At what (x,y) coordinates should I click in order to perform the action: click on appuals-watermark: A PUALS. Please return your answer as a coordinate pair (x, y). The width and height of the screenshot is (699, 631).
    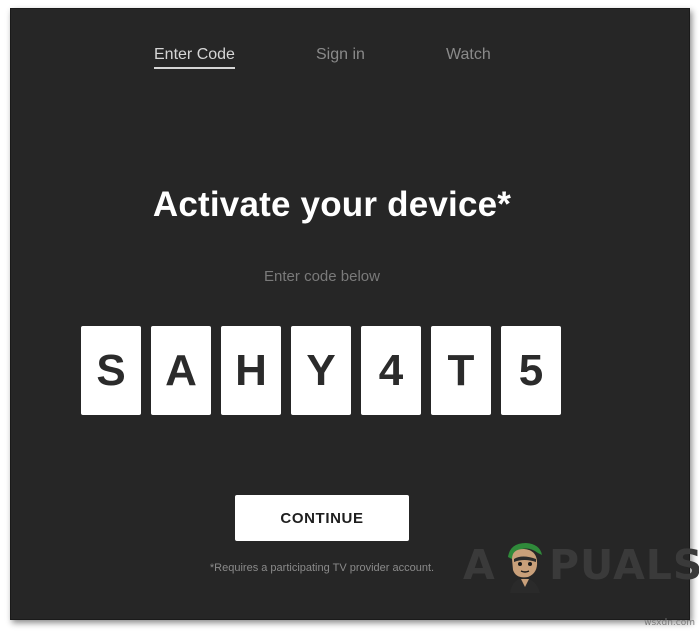
    Looking at the image, I should click on (581, 565).